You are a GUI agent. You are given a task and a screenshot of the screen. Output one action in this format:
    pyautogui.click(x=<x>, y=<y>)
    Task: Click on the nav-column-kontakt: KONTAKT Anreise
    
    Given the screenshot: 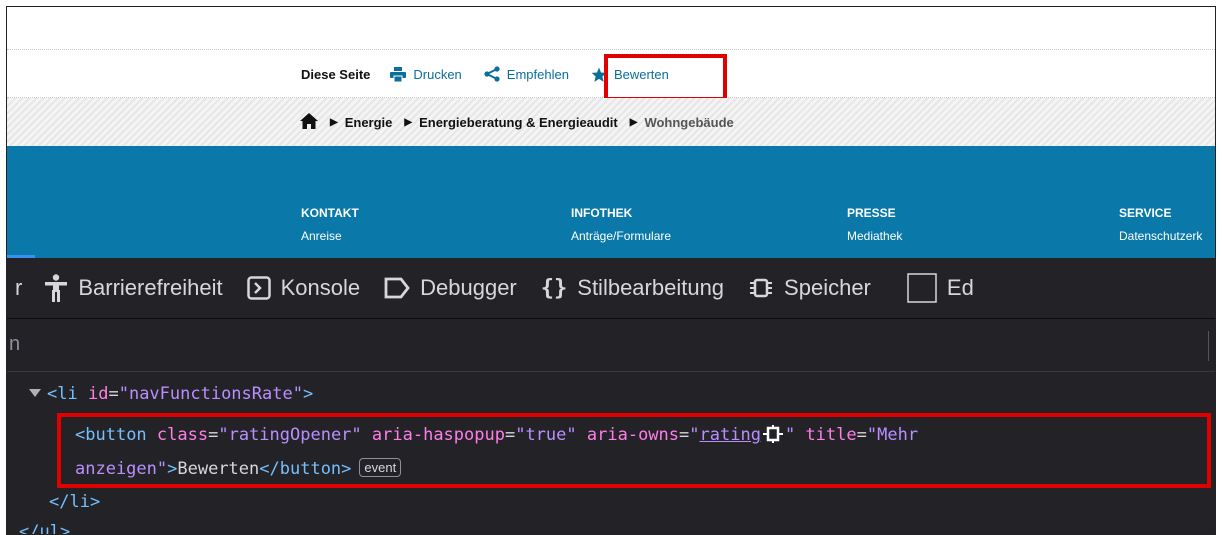 What is the action you would take?
    pyautogui.click(x=330, y=224)
    